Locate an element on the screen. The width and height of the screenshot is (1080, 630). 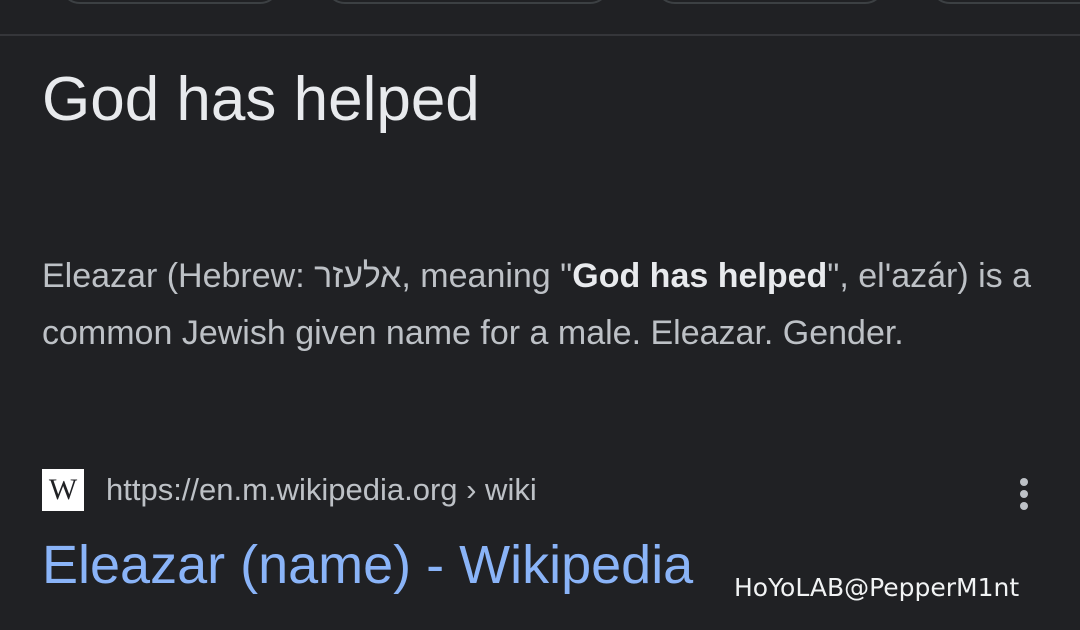
wikipedia-favicon-icon: W is located at coordinates (63, 490).